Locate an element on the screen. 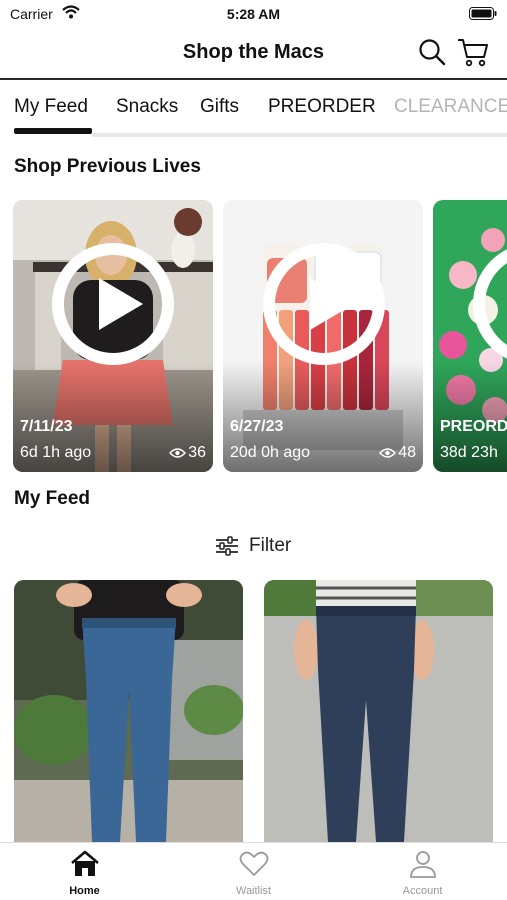  my-feed-heading: My Feed is located at coordinates (52, 498).